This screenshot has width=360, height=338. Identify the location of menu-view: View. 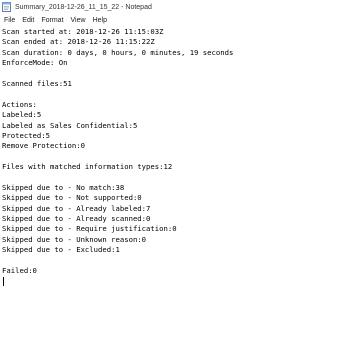
(78, 20).